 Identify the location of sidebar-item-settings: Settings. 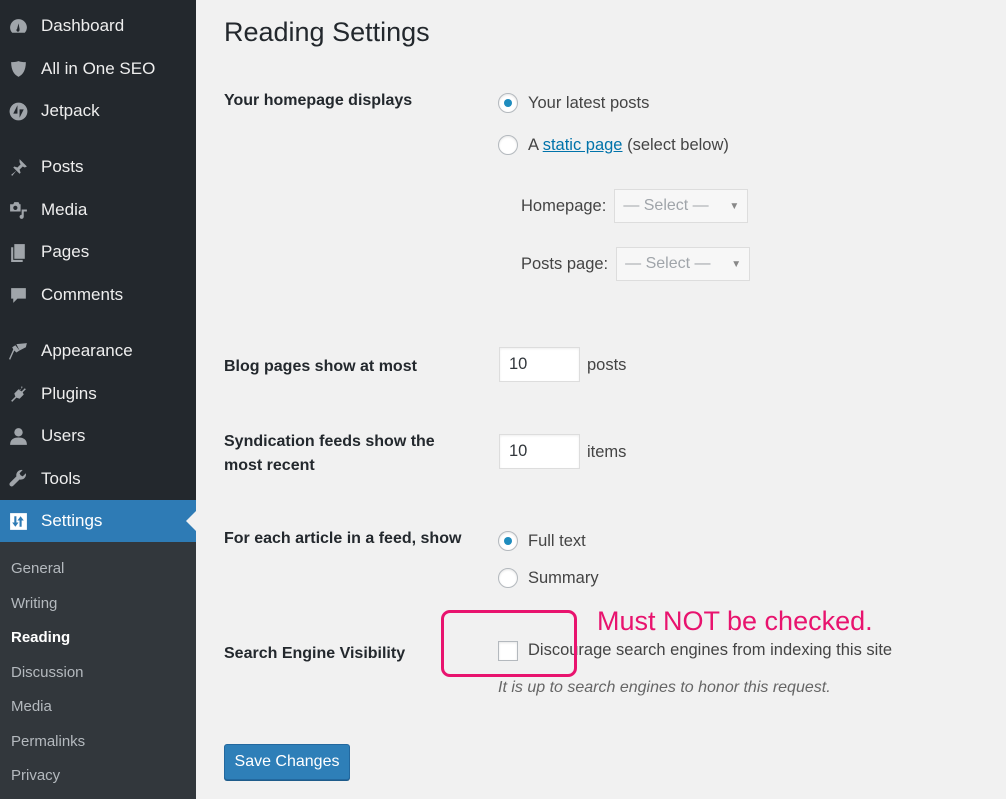
(98, 521).